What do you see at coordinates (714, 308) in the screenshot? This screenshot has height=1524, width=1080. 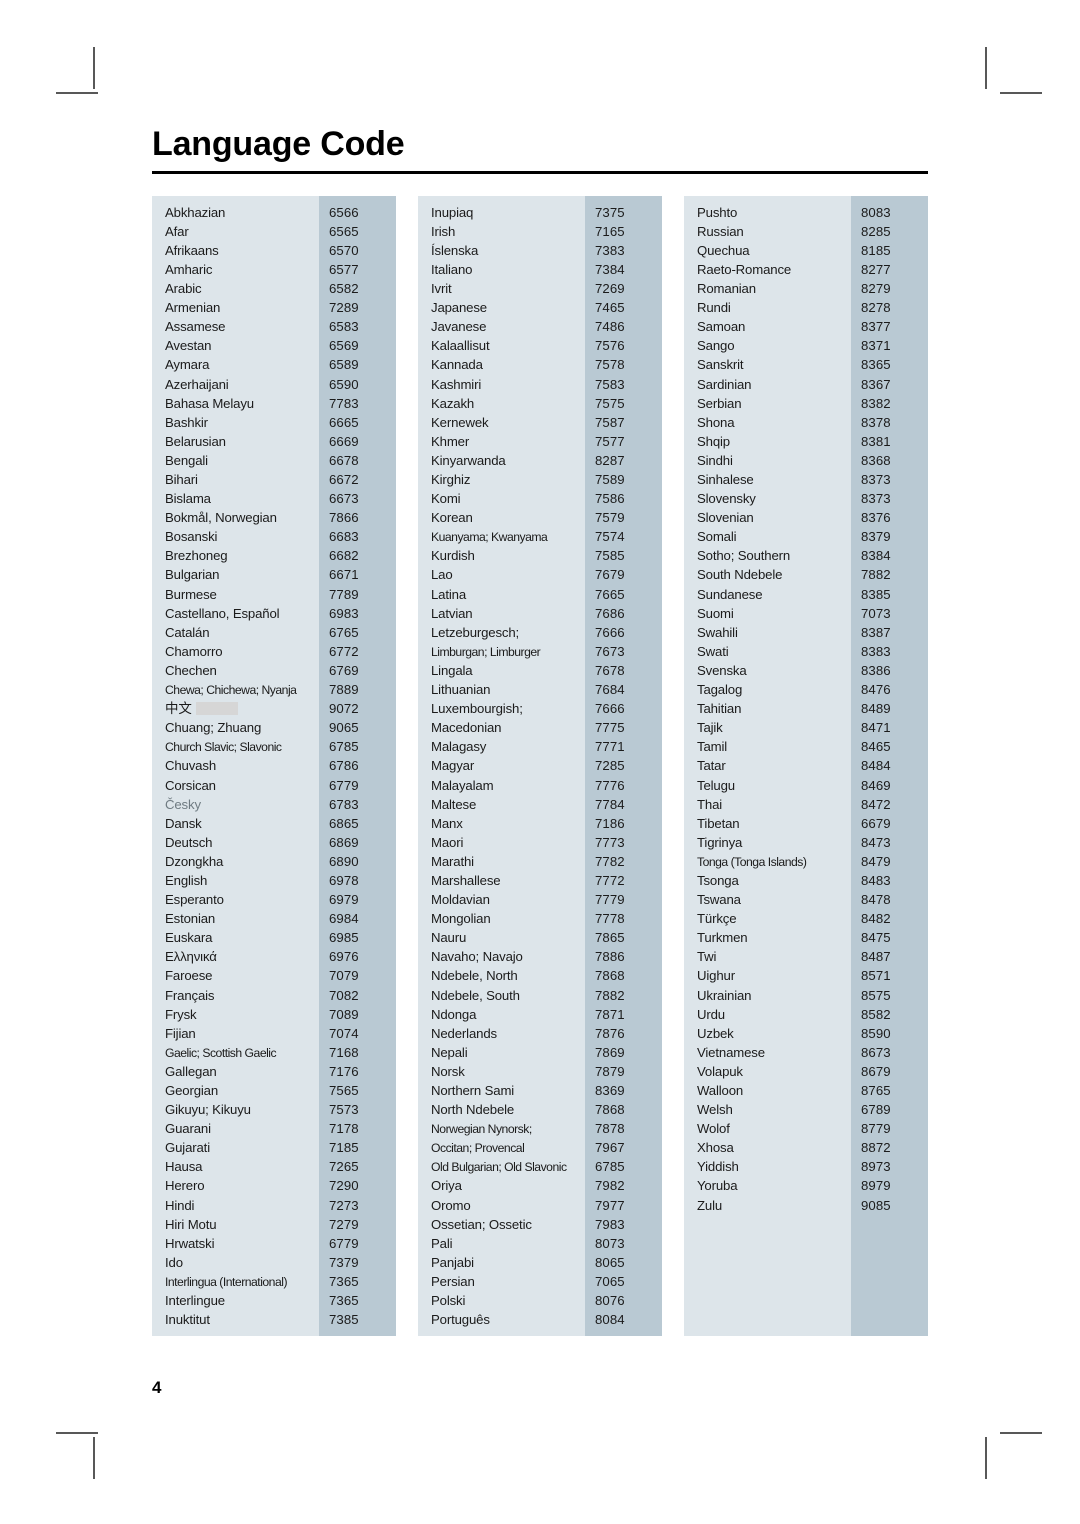 I see `language-name: Rundi` at bounding box center [714, 308].